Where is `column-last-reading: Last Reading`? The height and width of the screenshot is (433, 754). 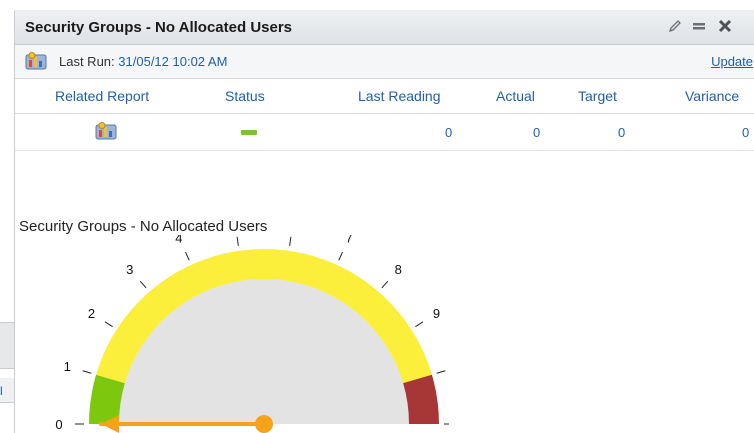 column-last-reading: Last Reading is located at coordinates (399, 96).